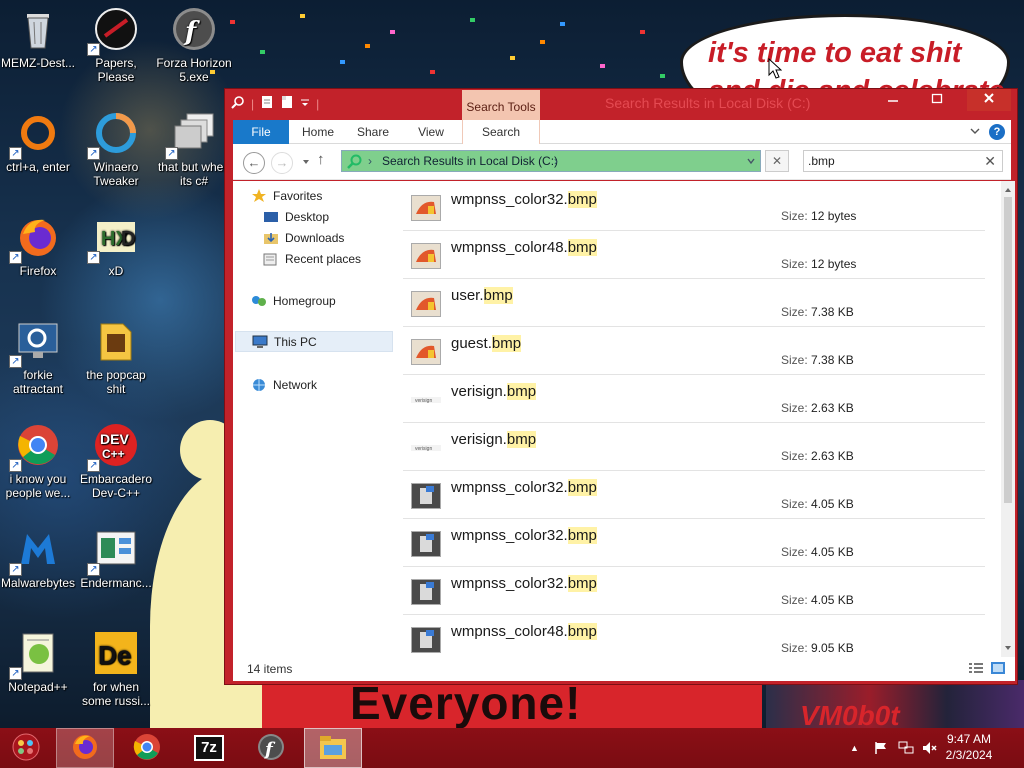  Describe the element at coordinates (976, 669) in the screenshot. I see `details-view-icon` at that location.